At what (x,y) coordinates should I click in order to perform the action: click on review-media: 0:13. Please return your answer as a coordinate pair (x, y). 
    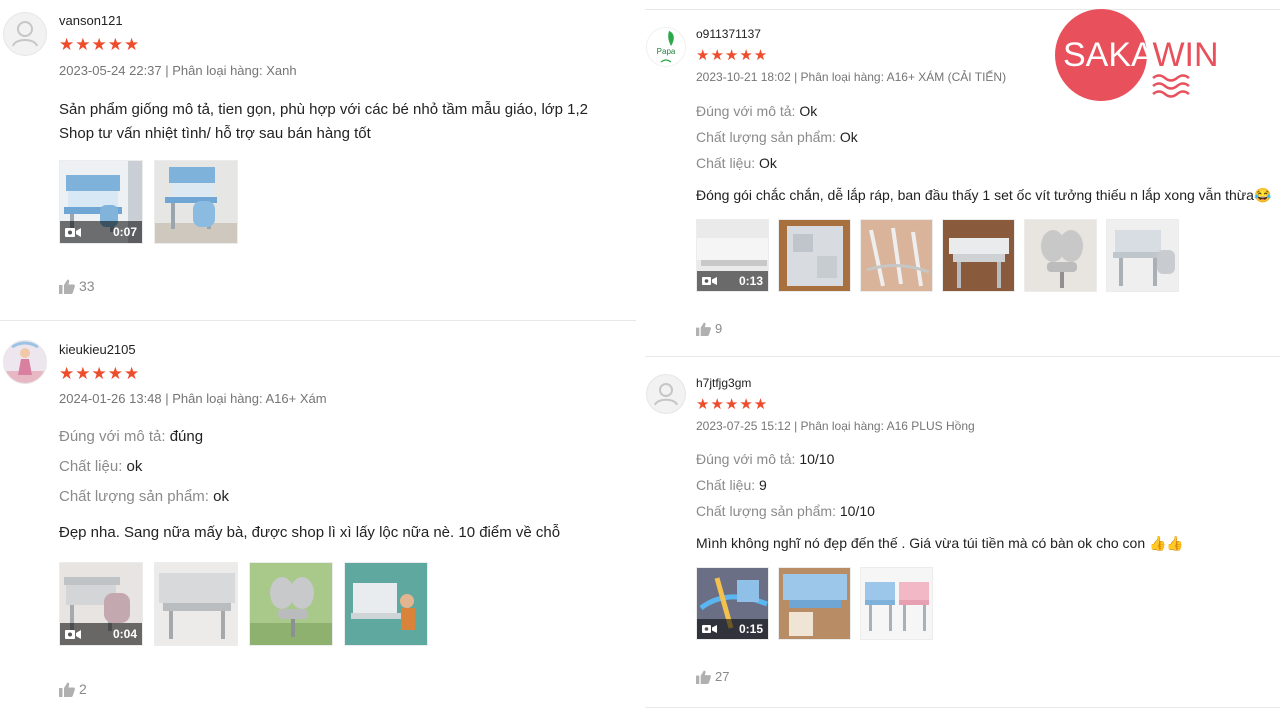
    Looking at the image, I should click on (937, 255).